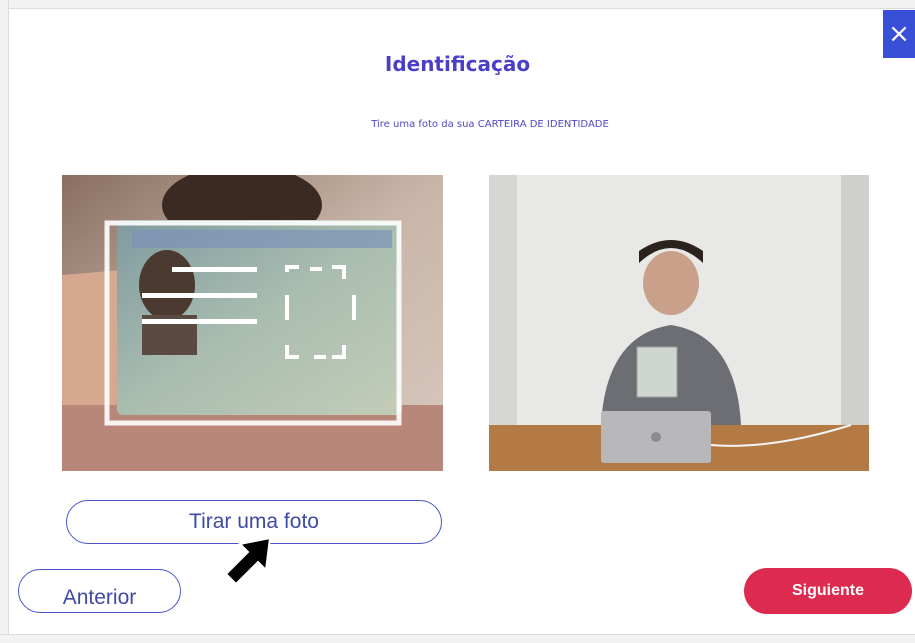  I want to click on close-button: ×, so click(899, 34).